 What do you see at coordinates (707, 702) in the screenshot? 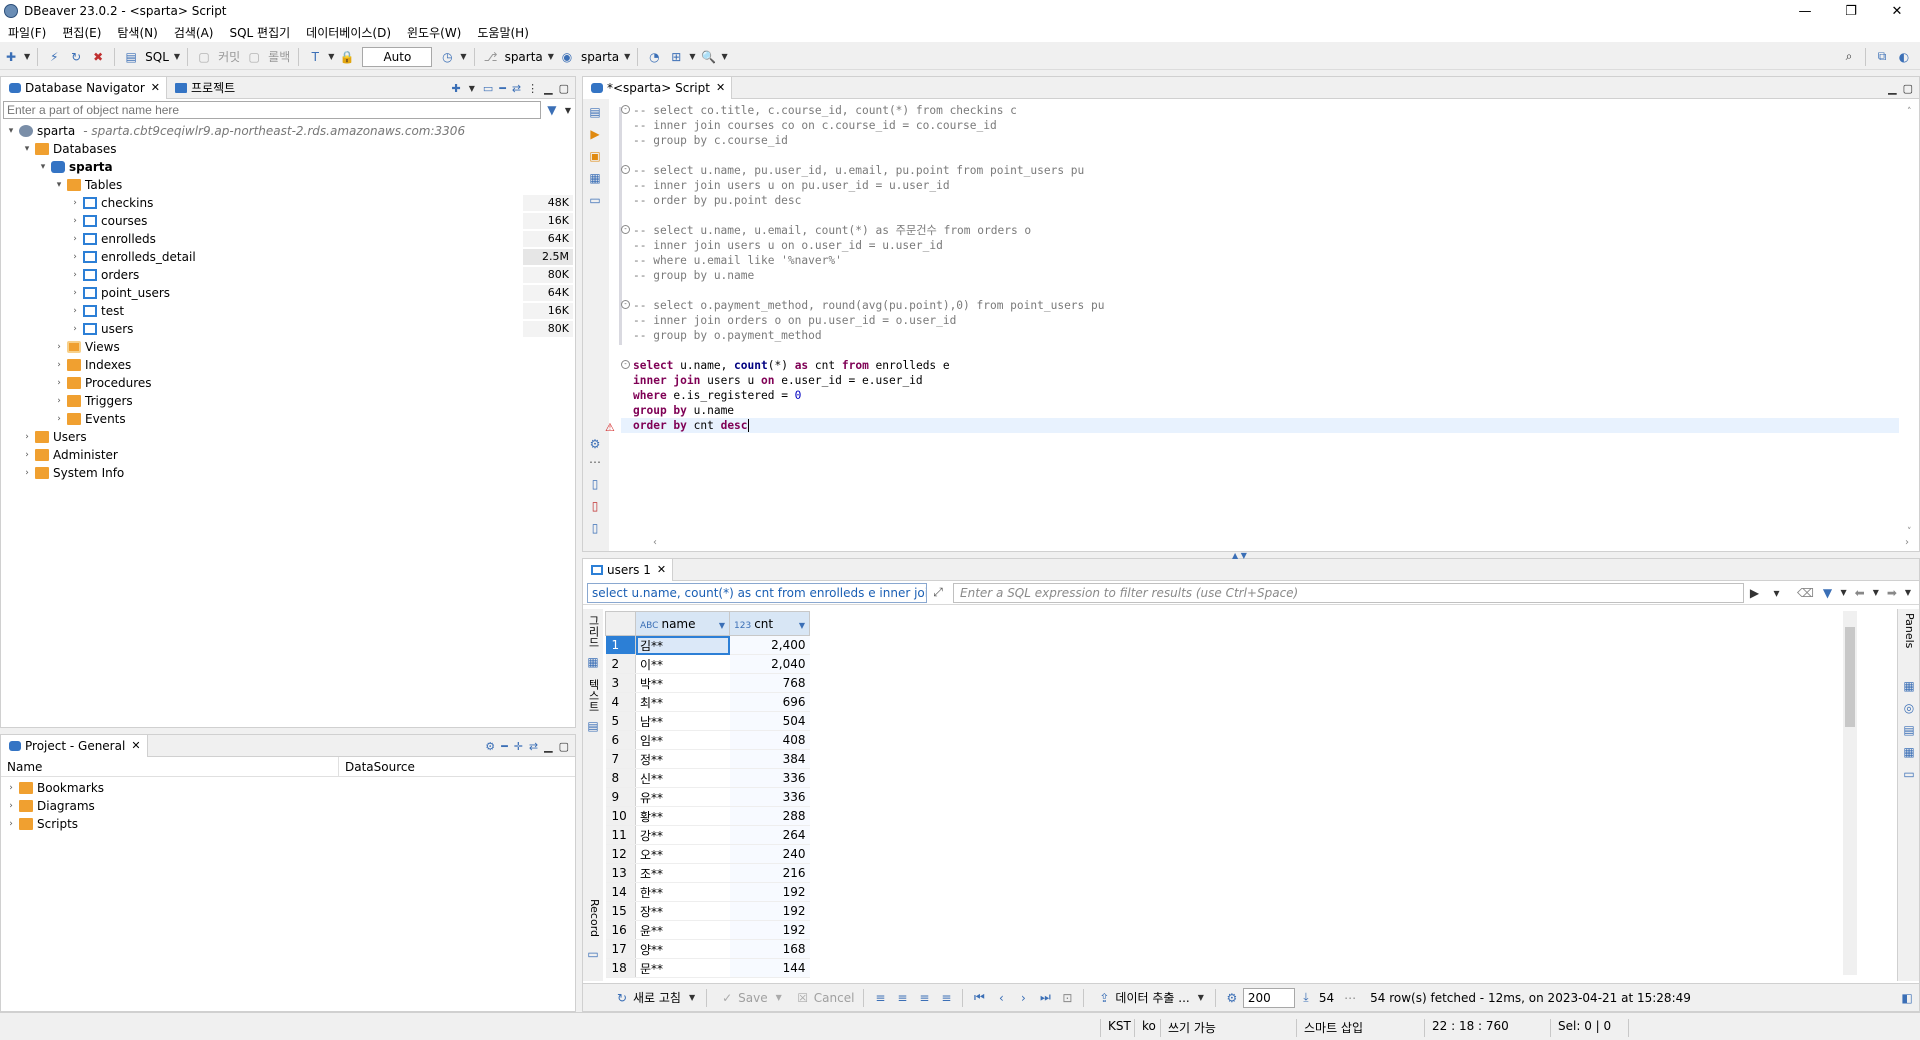
I see `table-row: 4 최** 696` at bounding box center [707, 702].